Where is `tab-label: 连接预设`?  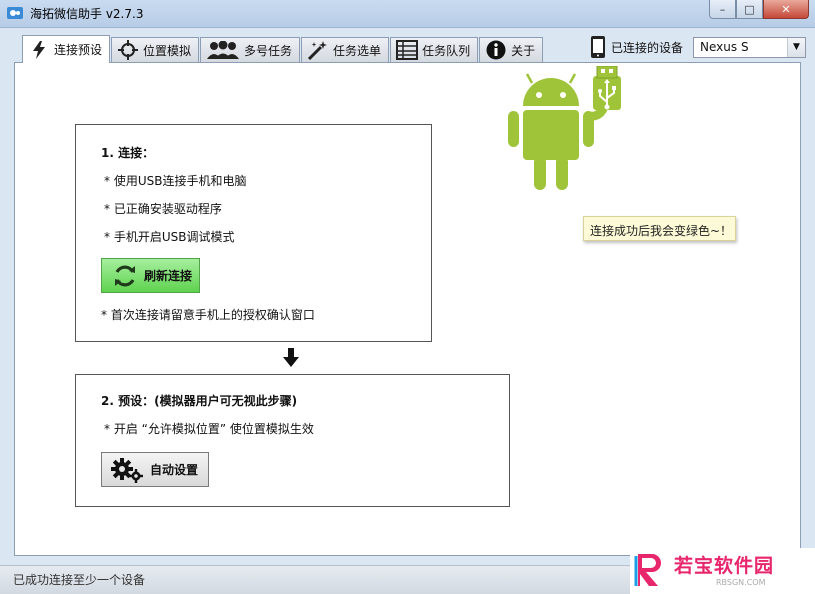
tab-label: 连接预设 is located at coordinates (78, 50).